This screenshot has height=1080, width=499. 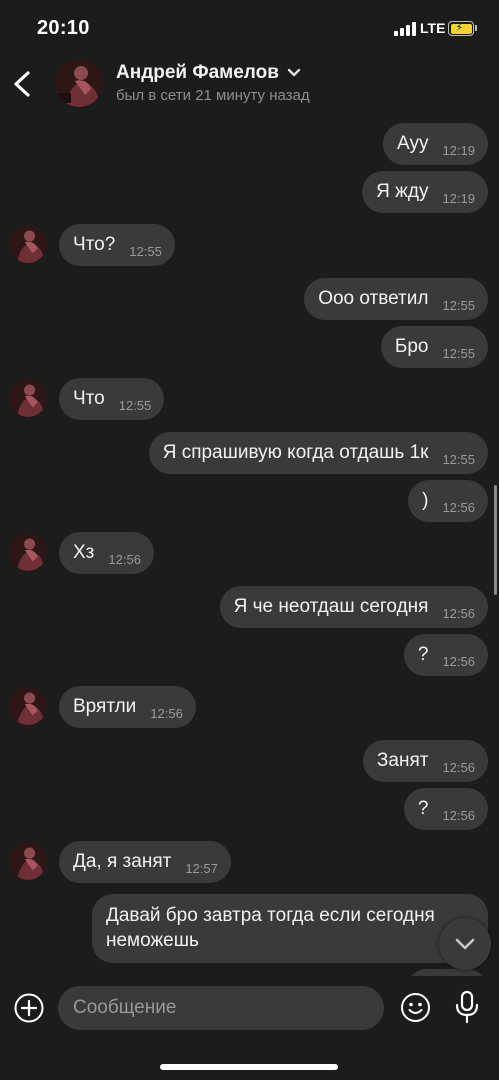 I want to click on home-indicator, so click(x=249, y=1067).